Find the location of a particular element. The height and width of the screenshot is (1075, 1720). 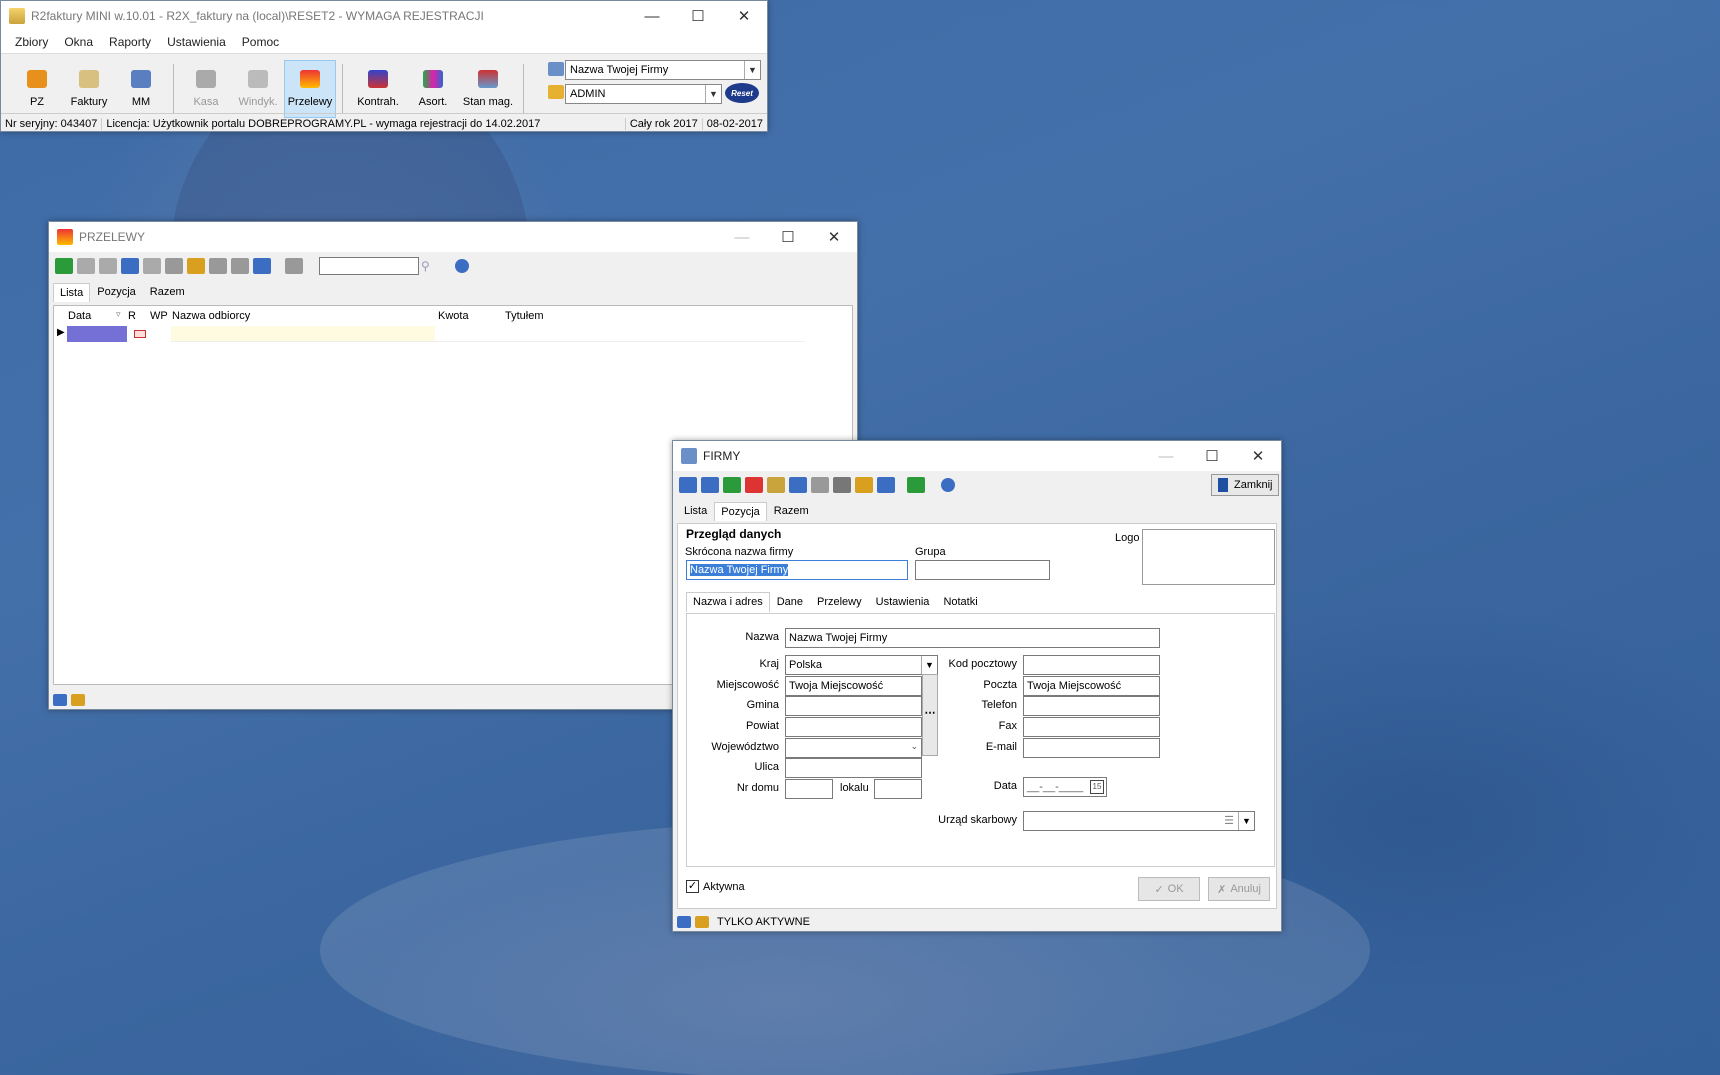

stan-mag-button: Stan mag. is located at coordinates (488, 89).